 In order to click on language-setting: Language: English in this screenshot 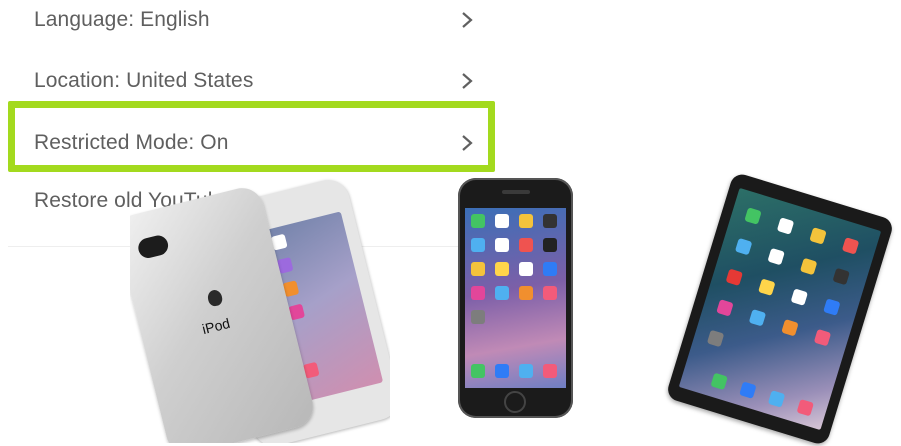, I will do `click(255, 25)`.